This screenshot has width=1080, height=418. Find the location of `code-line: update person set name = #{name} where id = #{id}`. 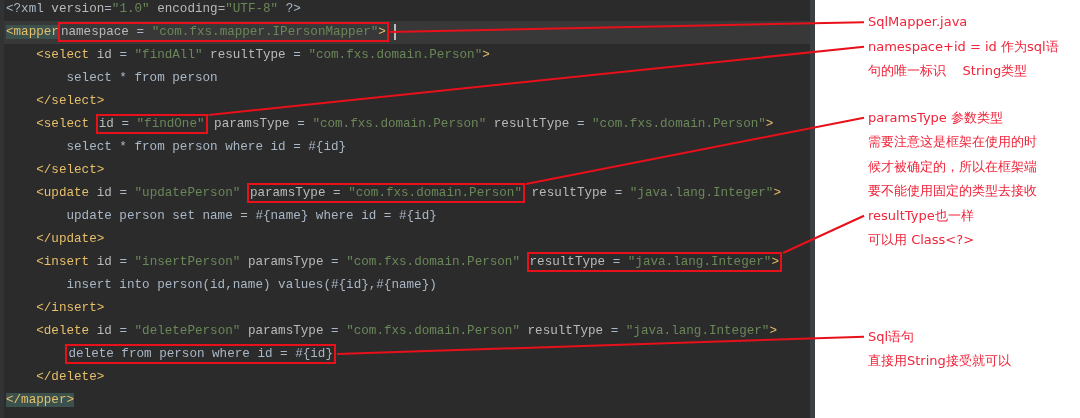

code-line: update person set name = #{name} where id = #{id} is located at coordinates (251, 216).